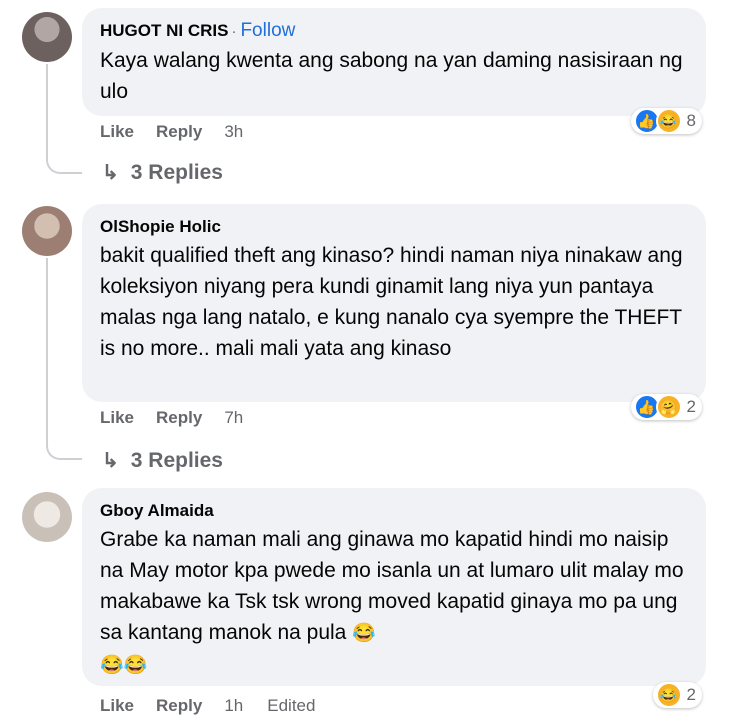 The width and height of the screenshot is (750, 724). I want to click on care-reaction-icon: 🤗, so click(668, 407).